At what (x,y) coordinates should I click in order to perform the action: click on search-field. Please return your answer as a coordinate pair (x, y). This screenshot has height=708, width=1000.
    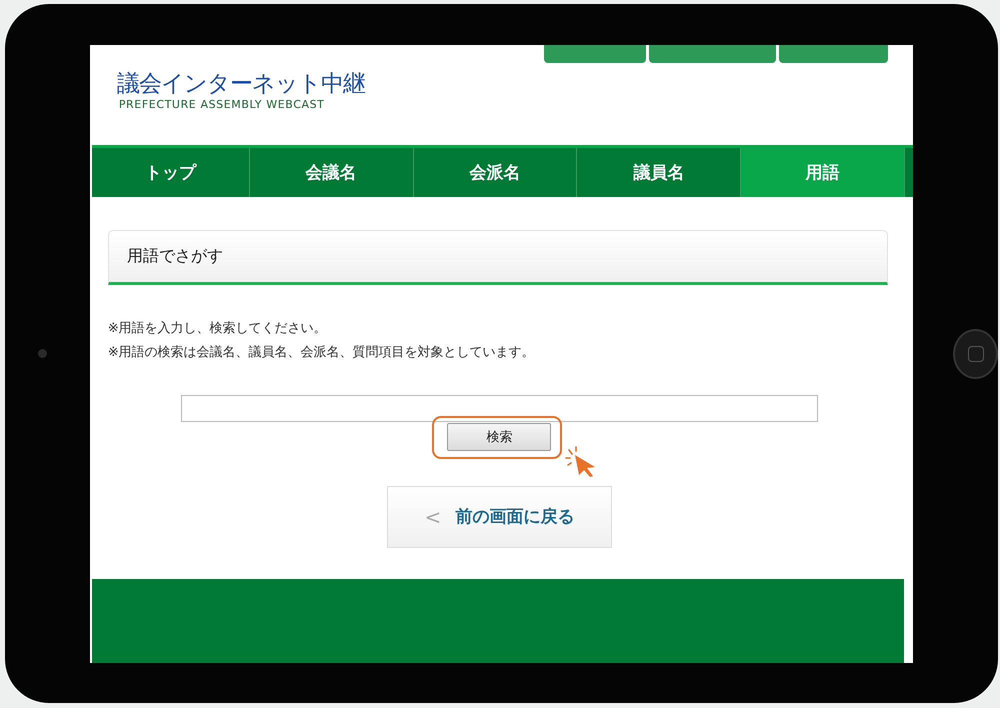
    Looking at the image, I should click on (499, 408).